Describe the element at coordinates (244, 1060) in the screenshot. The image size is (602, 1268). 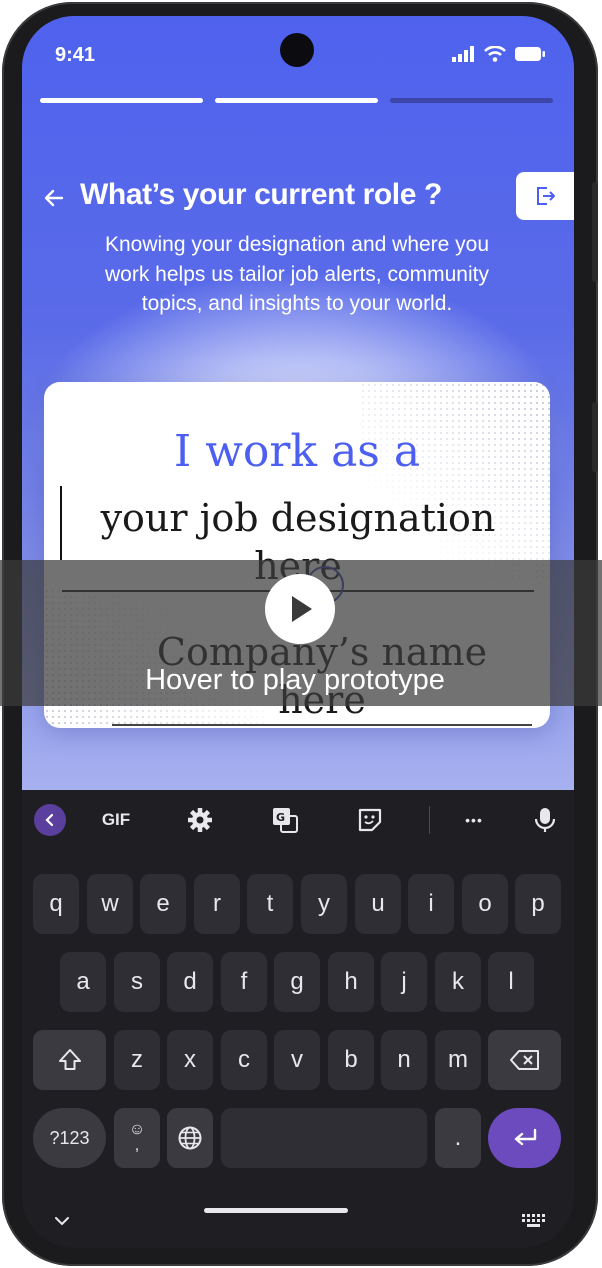
I see `key-c: c` at that location.